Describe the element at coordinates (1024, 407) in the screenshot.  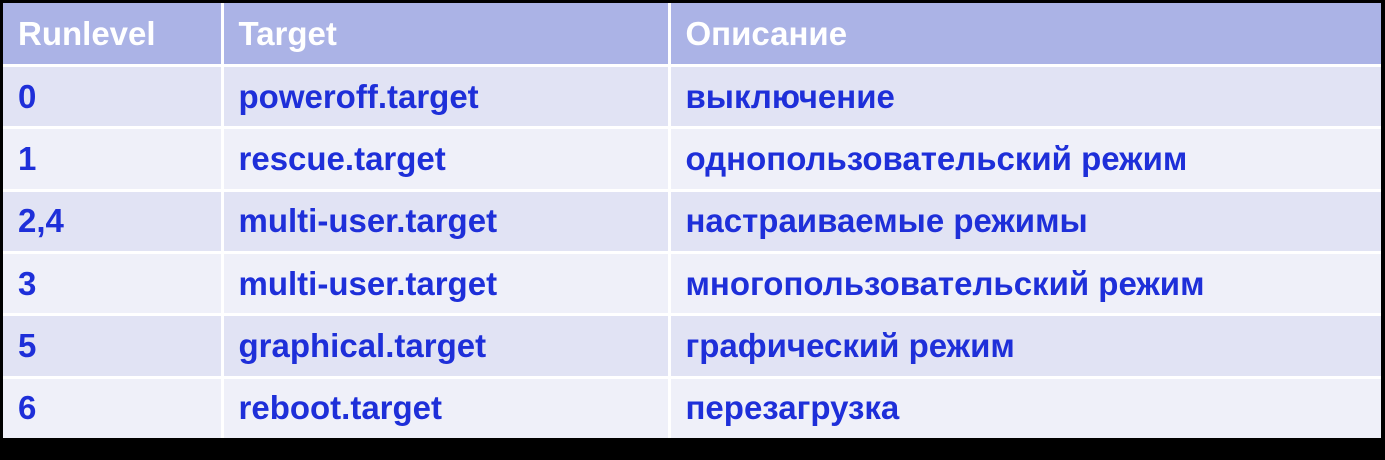
I see `description-cell: перезагрузка` at that location.